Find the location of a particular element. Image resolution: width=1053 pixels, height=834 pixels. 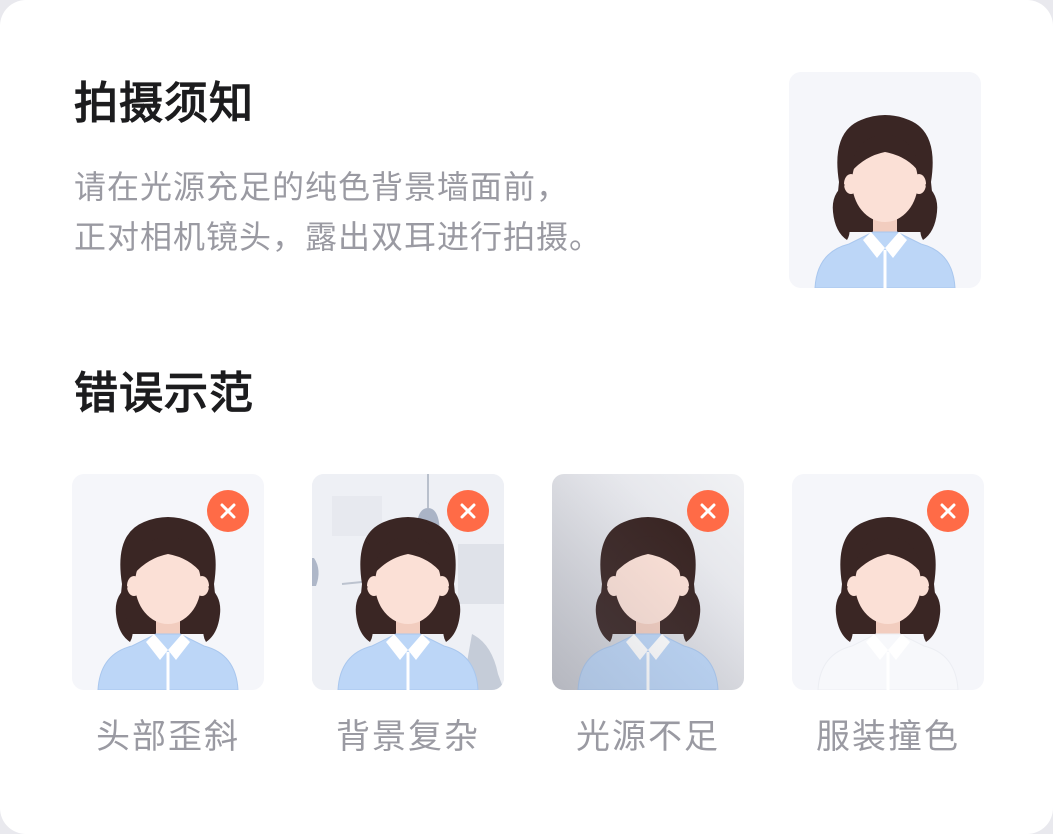

error-example-head-tilted: 头部歪斜 is located at coordinates (168, 617).